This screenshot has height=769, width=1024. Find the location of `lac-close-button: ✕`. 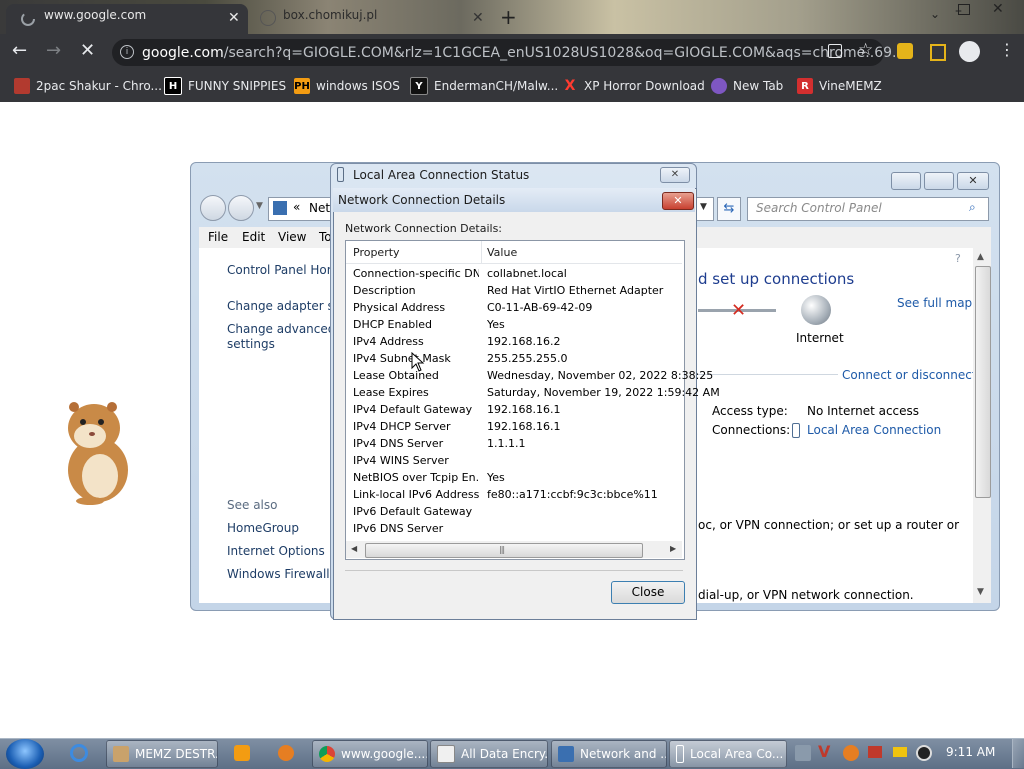

lac-close-button: ✕ is located at coordinates (675, 175).